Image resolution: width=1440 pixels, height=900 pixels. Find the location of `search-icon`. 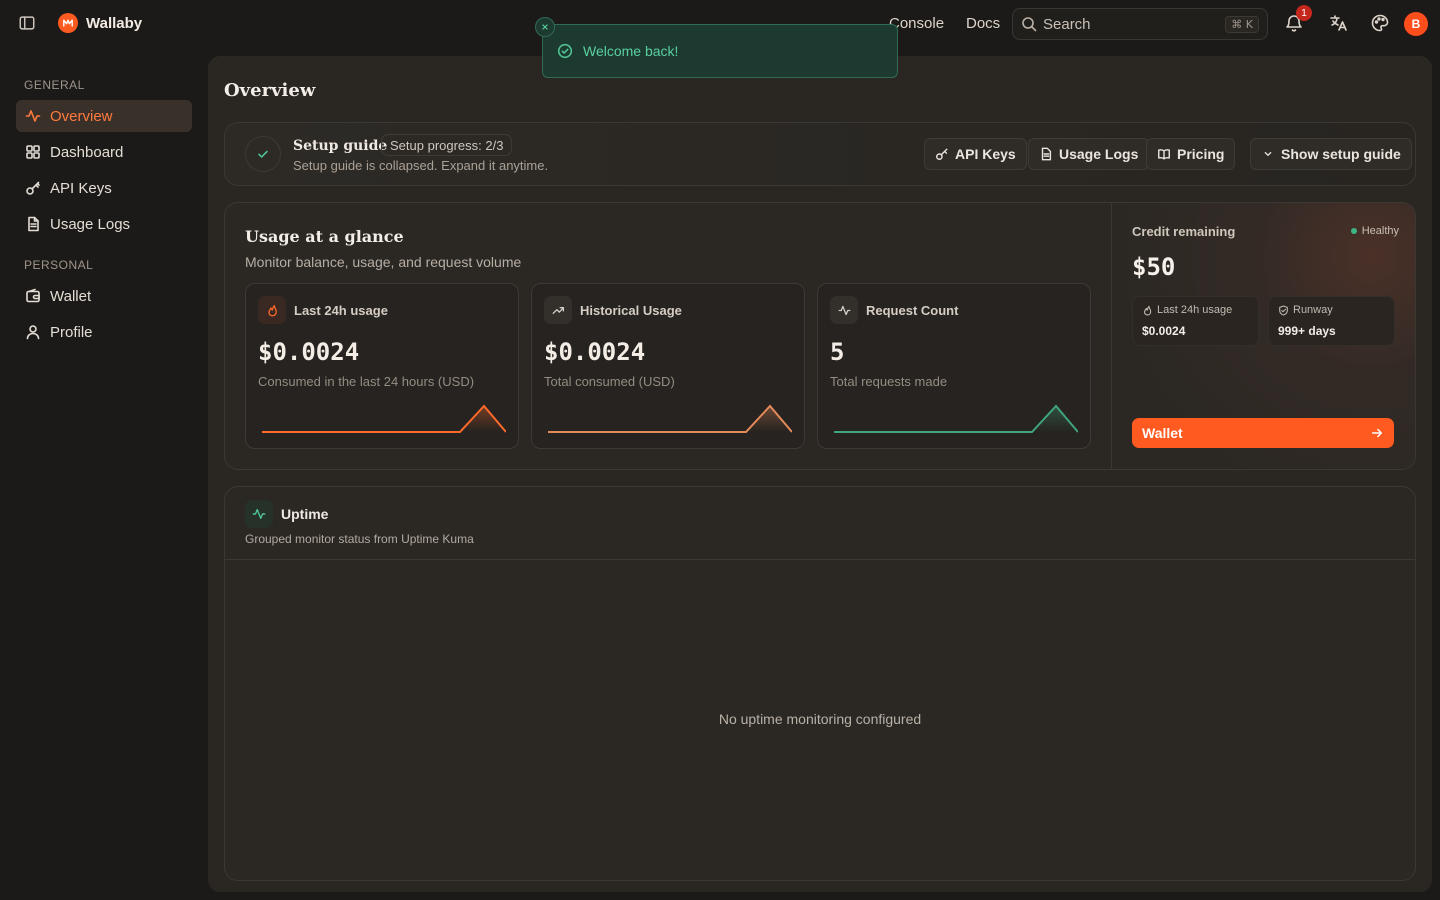

search-icon is located at coordinates (1029, 24).